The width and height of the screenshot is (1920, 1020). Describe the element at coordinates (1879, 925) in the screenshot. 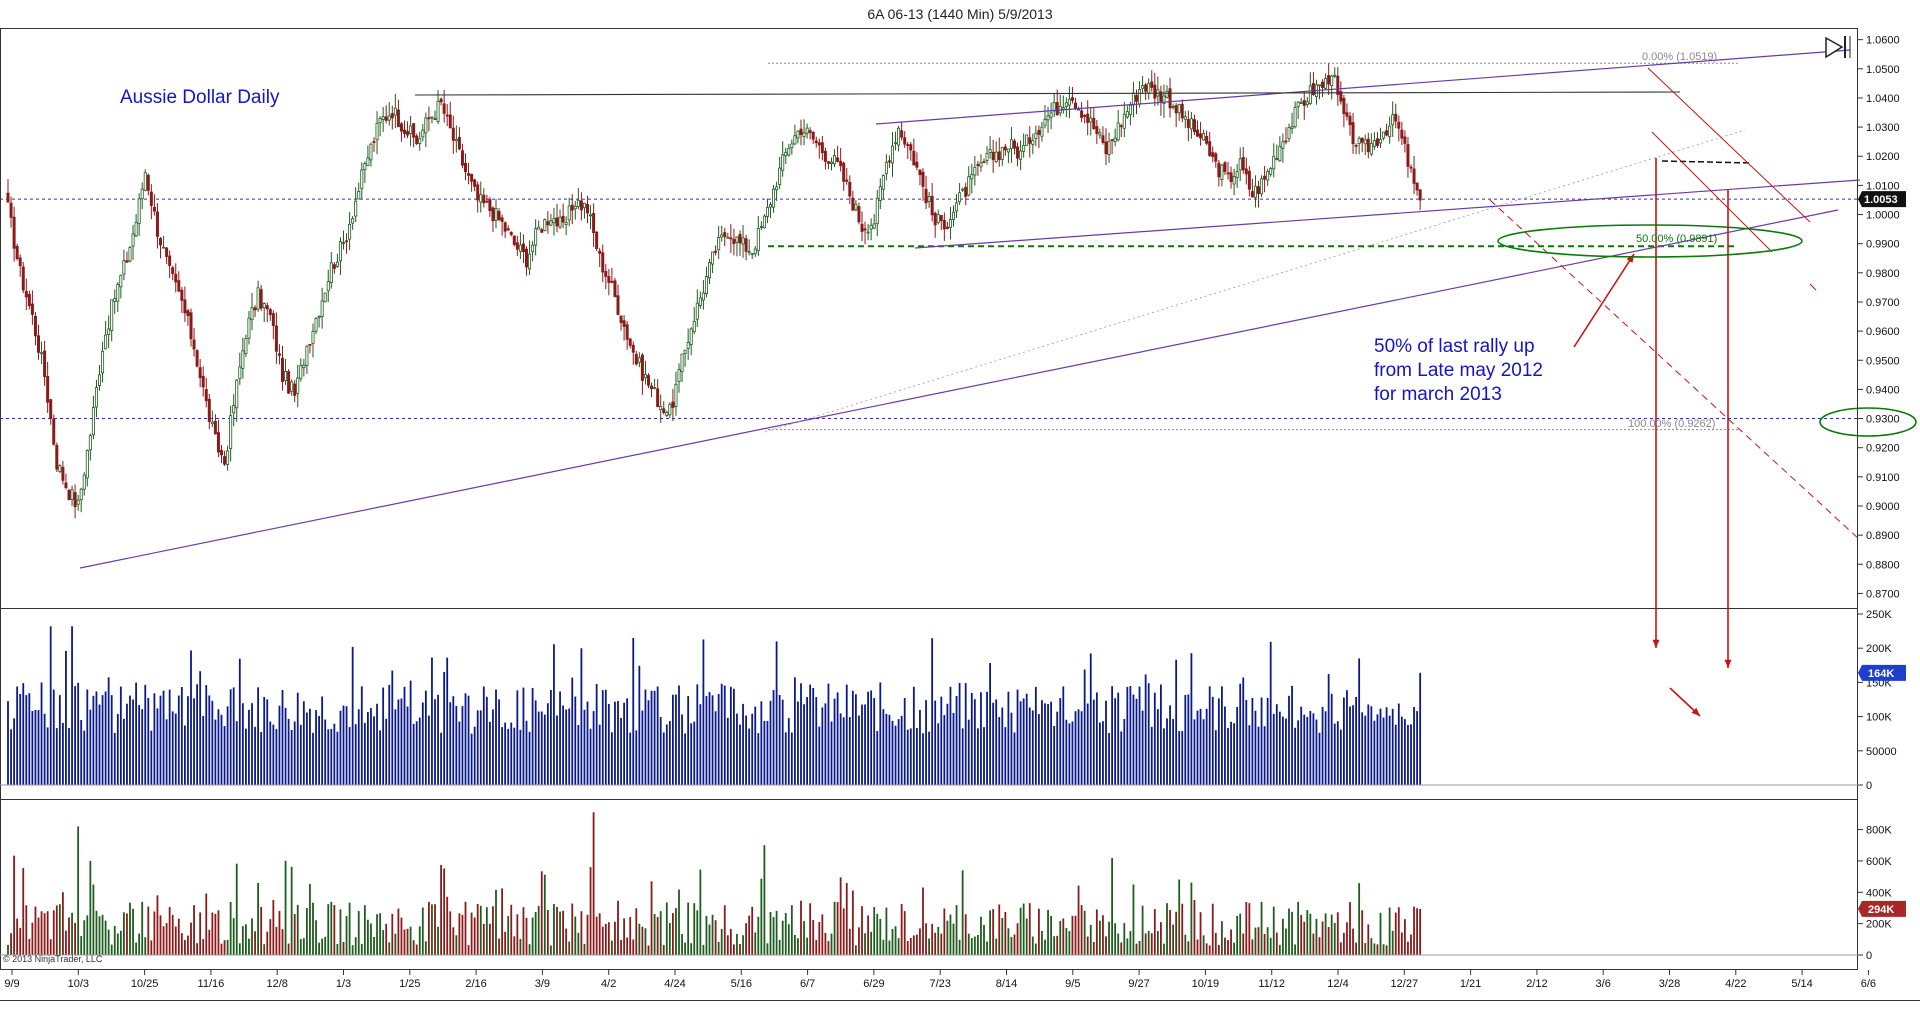

I see `indicator-tick-label: 200K` at that location.